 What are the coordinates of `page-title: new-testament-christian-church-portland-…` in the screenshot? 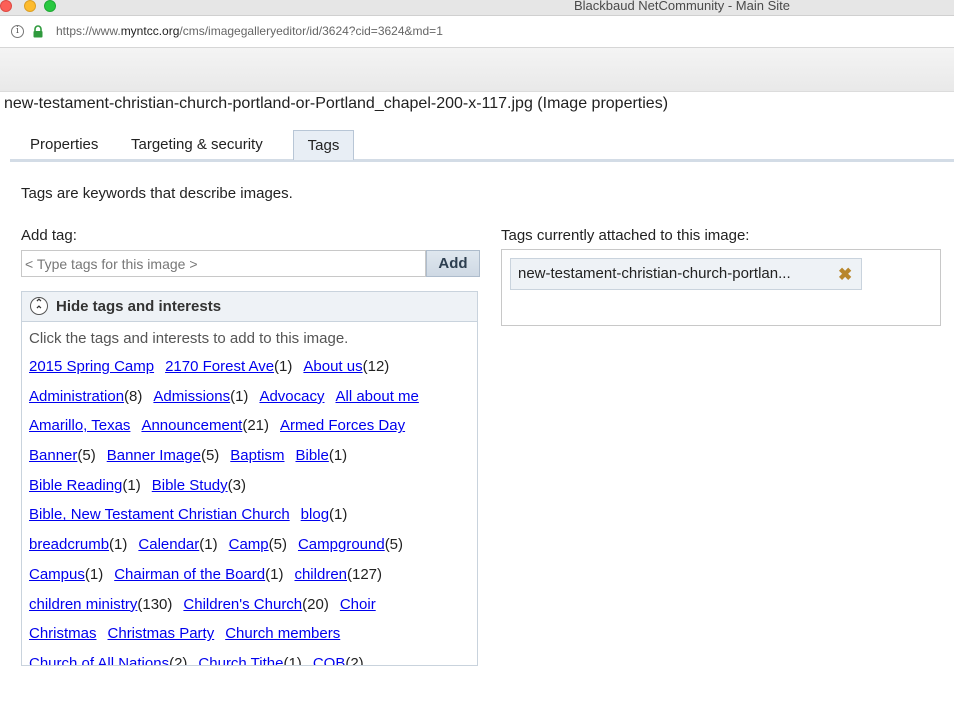 It's located at (336, 103).